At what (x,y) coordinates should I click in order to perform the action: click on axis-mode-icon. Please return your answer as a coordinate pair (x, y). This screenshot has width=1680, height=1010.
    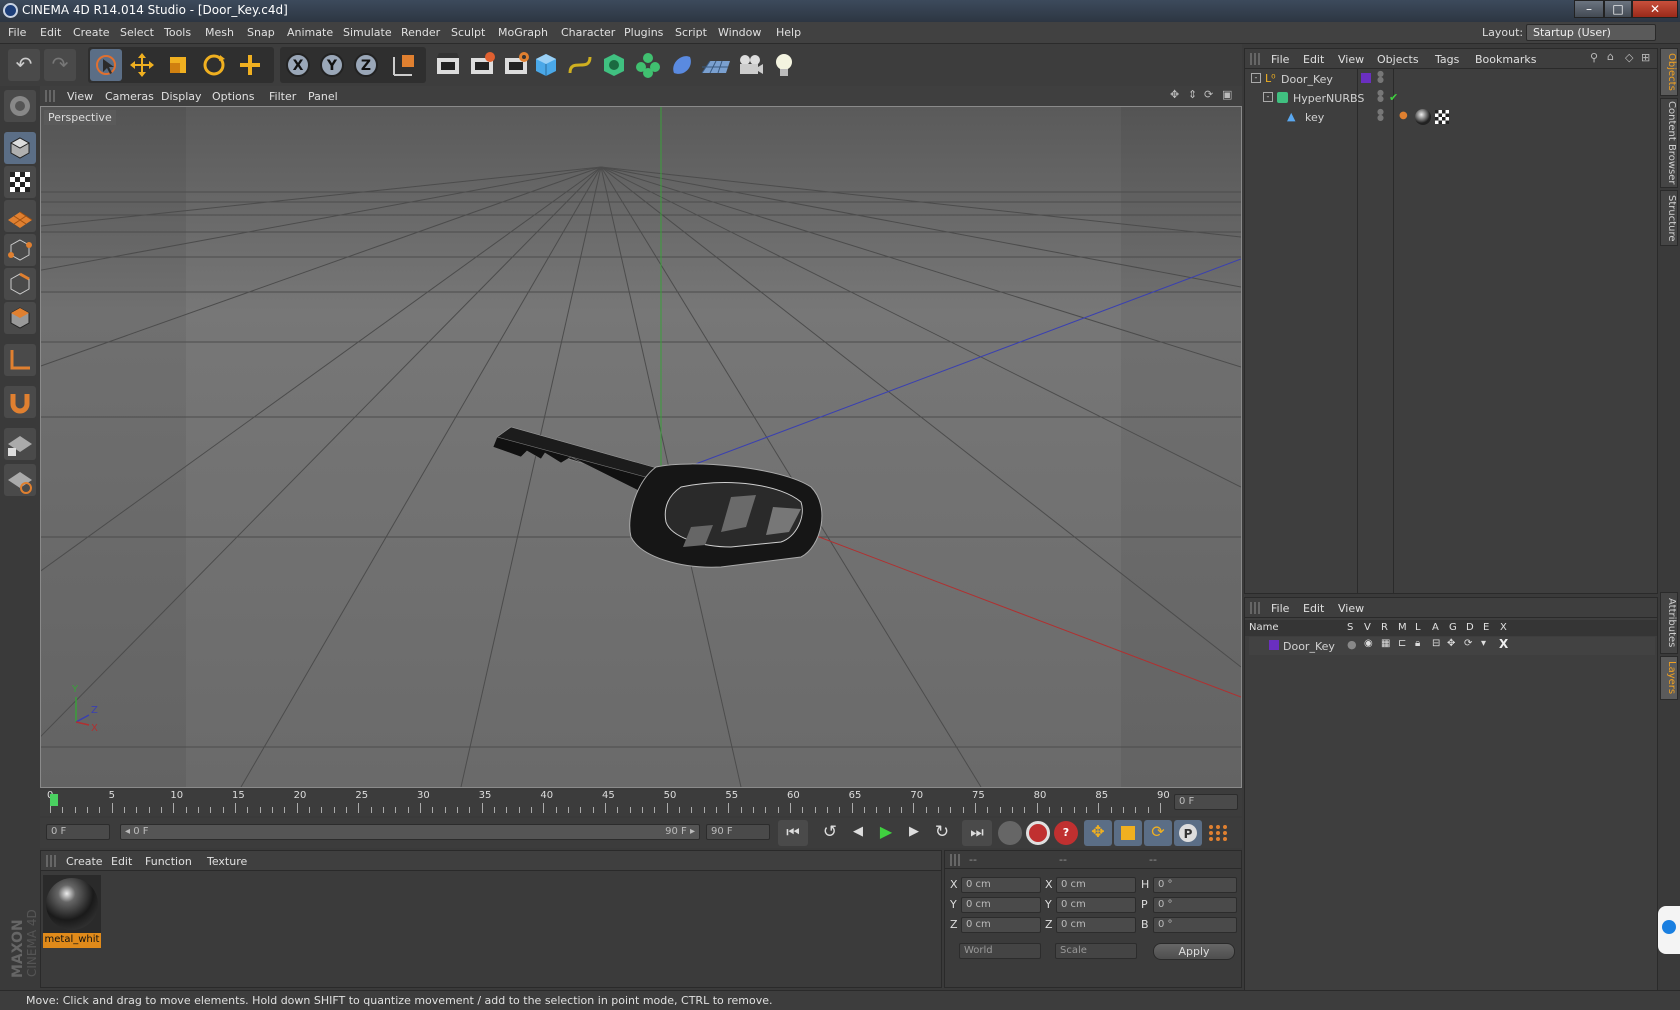
    Looking at the image, I should click on (20, 360).